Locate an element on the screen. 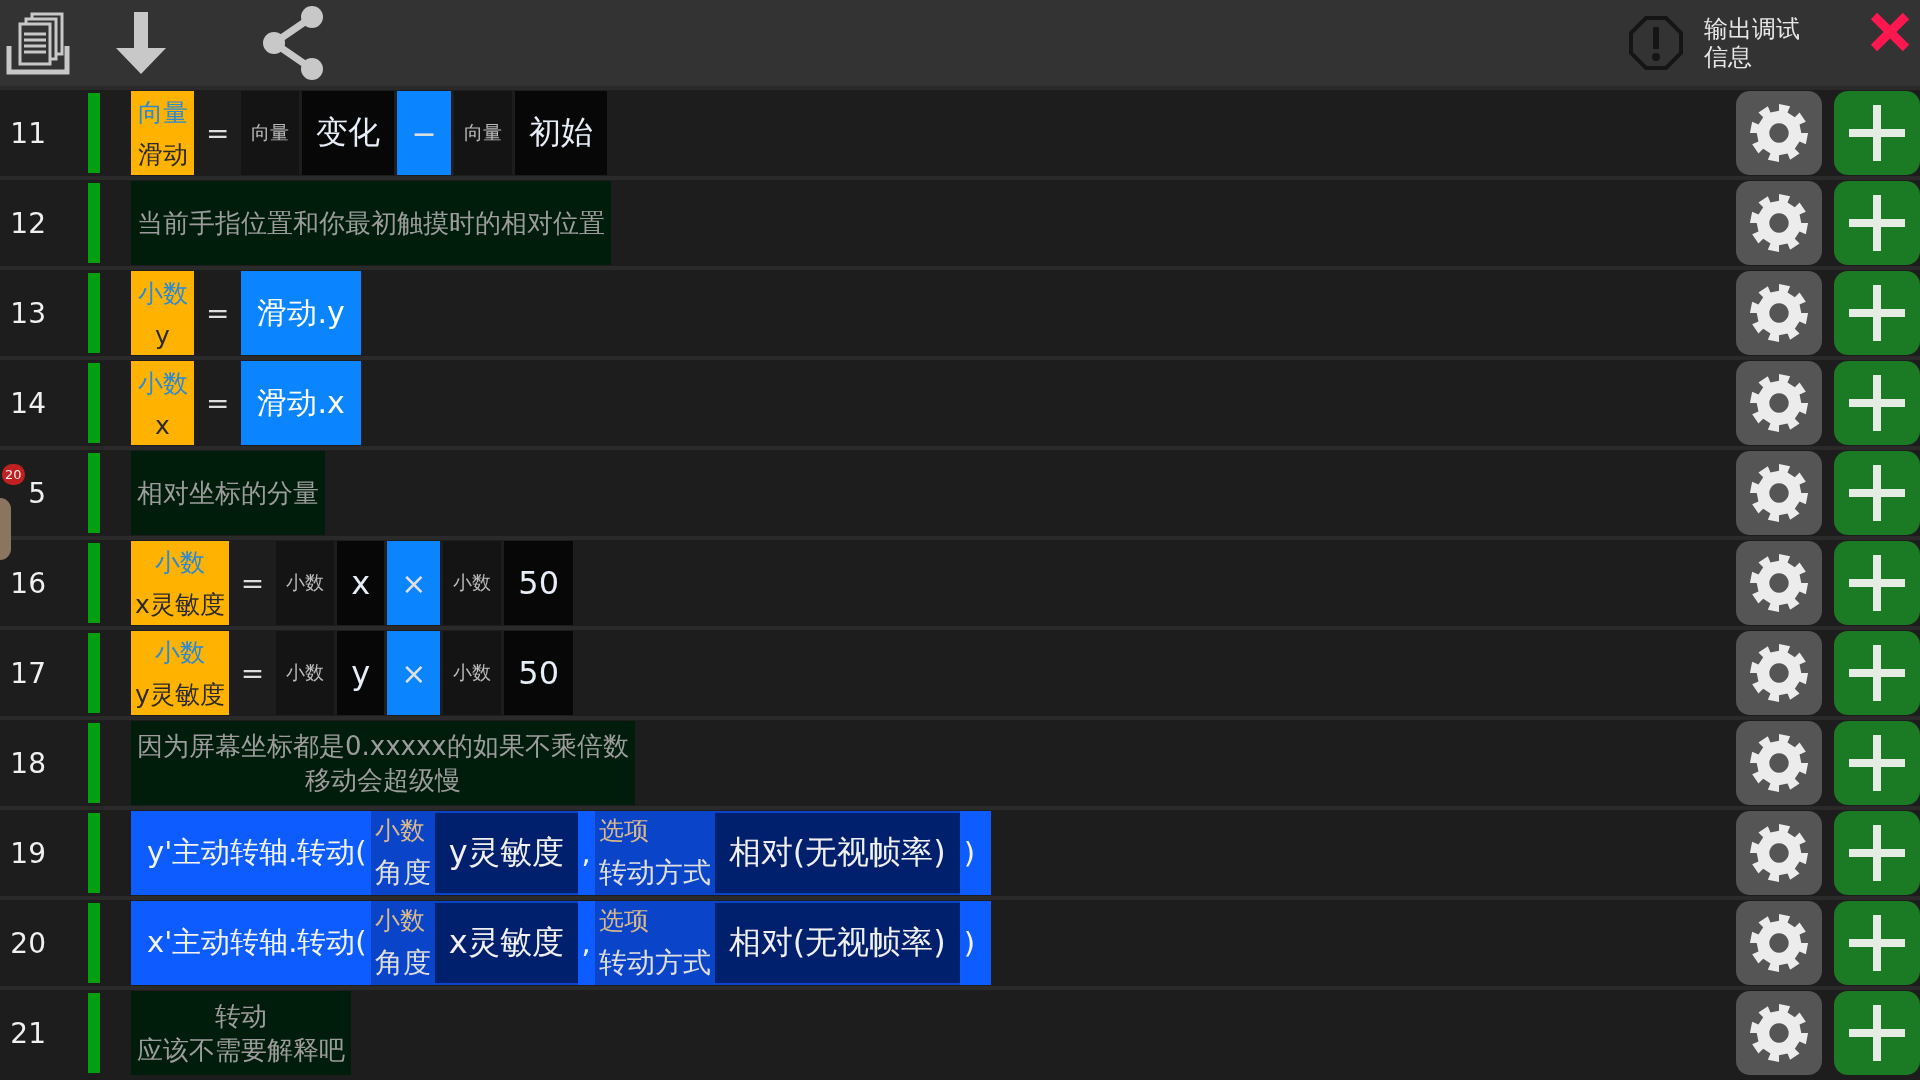 This screenshot has height=1080, width=1920. line-number: 18 is located at coordinates (27, 763).